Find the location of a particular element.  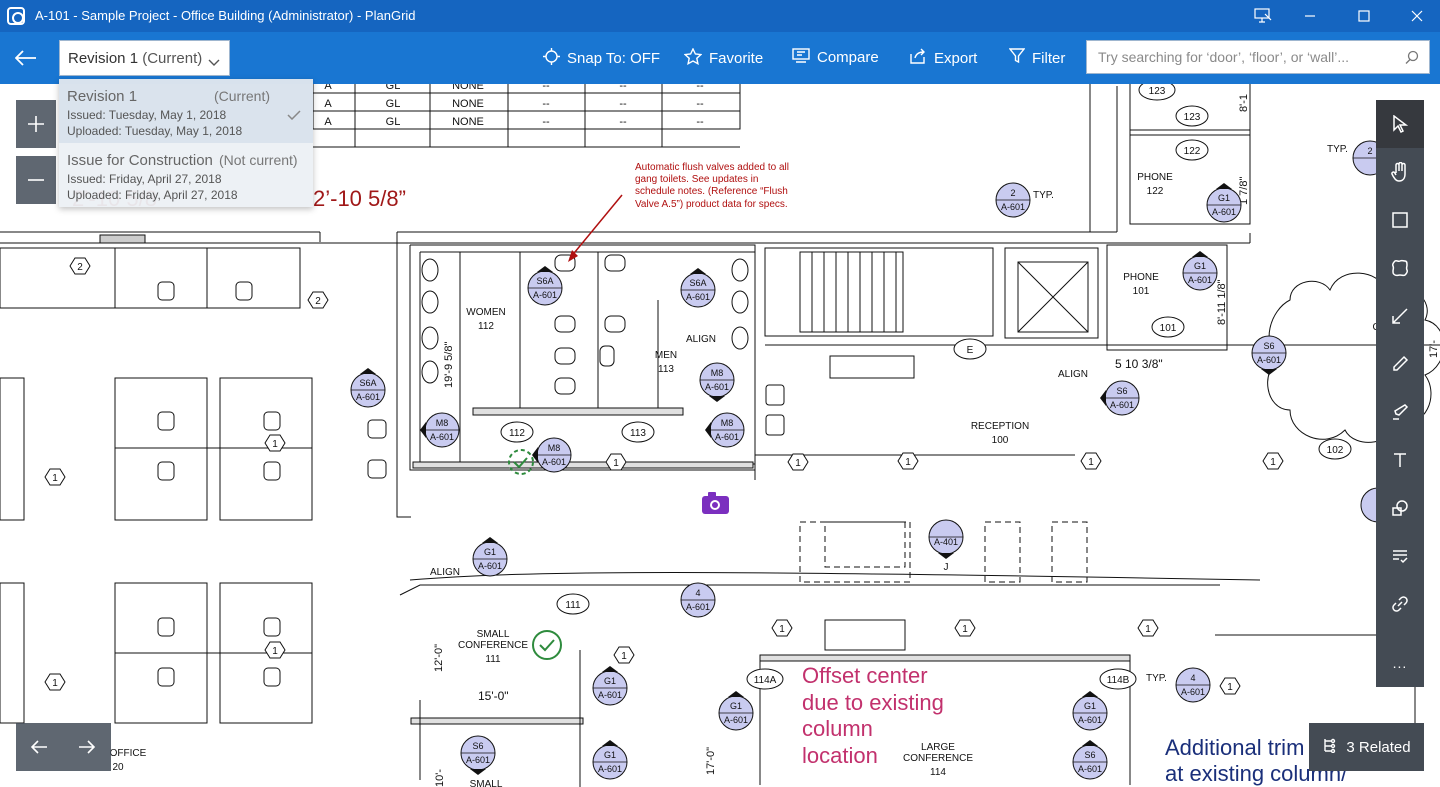

compare-button: Compare is located at coordinates (835, 57).